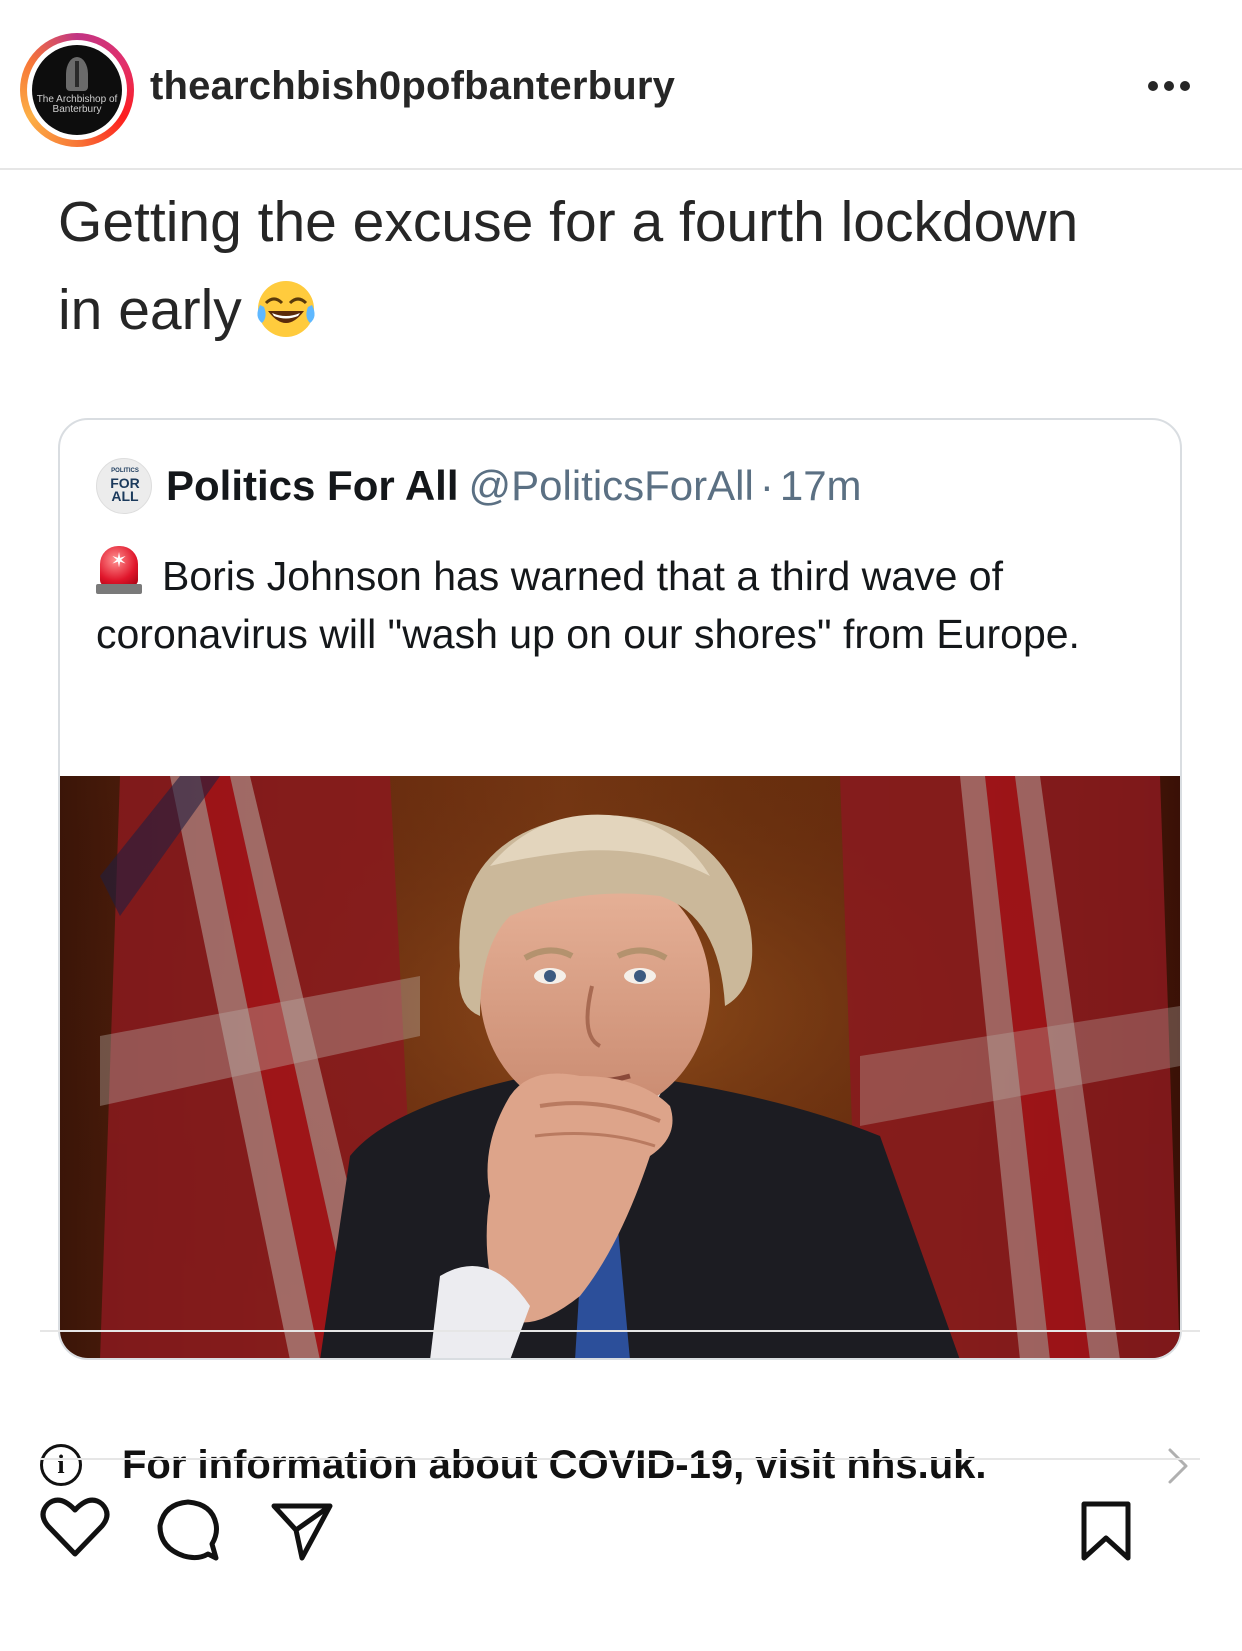  What do you see at coordinates (77, 109) in the screenshot?
I see `avatar-text-line2: Banterbury` at bounding box center [77, 109].